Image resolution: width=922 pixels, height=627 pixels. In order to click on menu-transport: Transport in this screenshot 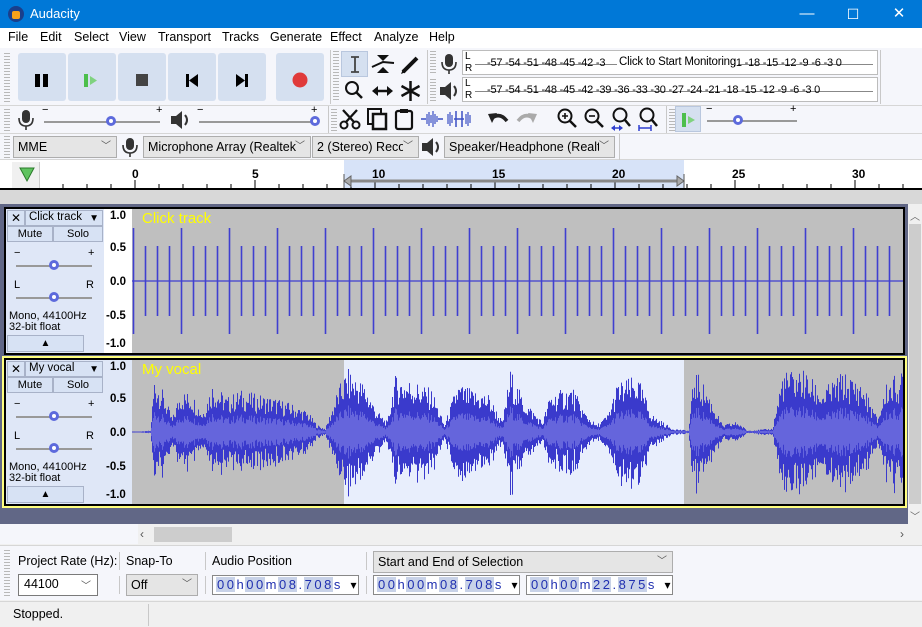, I will do `click(184, 37)`.